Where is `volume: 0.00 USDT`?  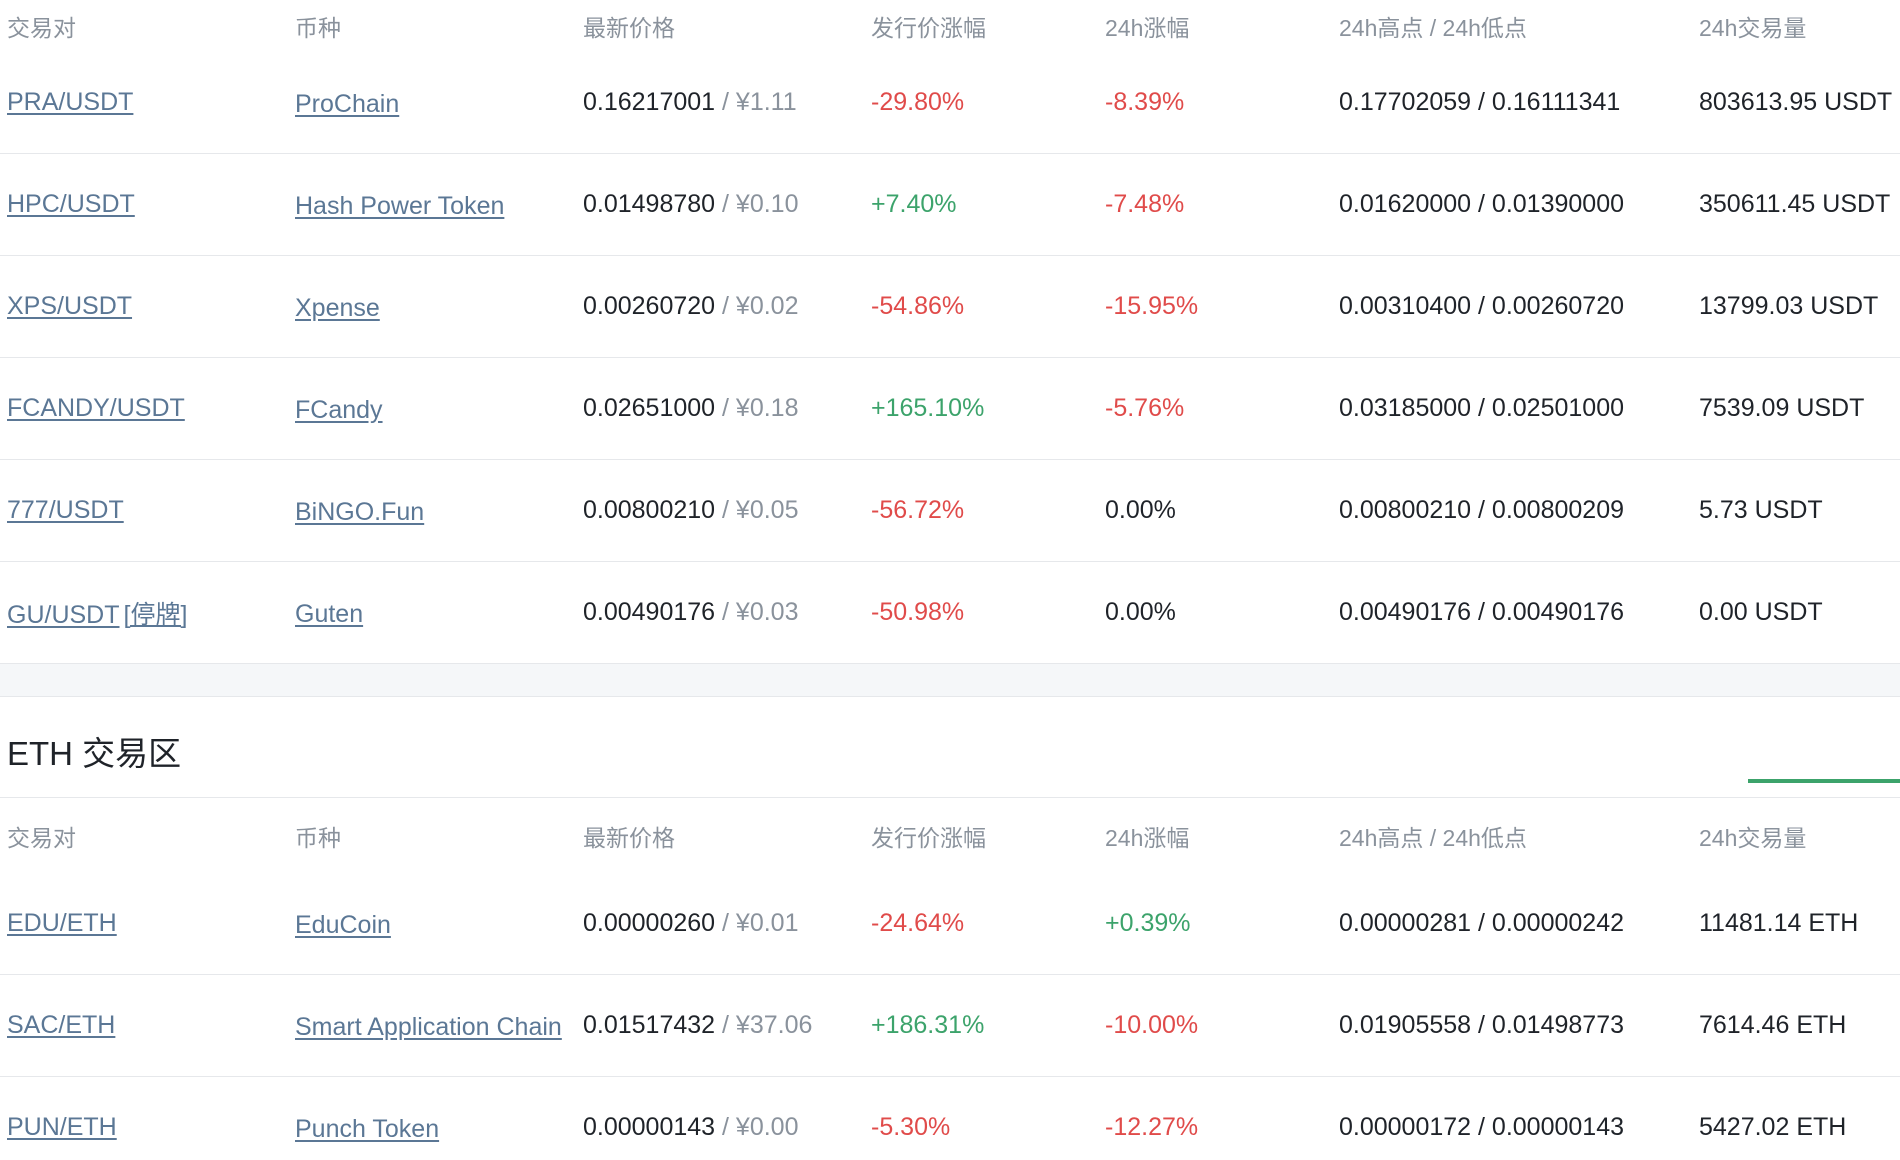
volume: 0.00 USDT is located at coordinates (1761, 612).